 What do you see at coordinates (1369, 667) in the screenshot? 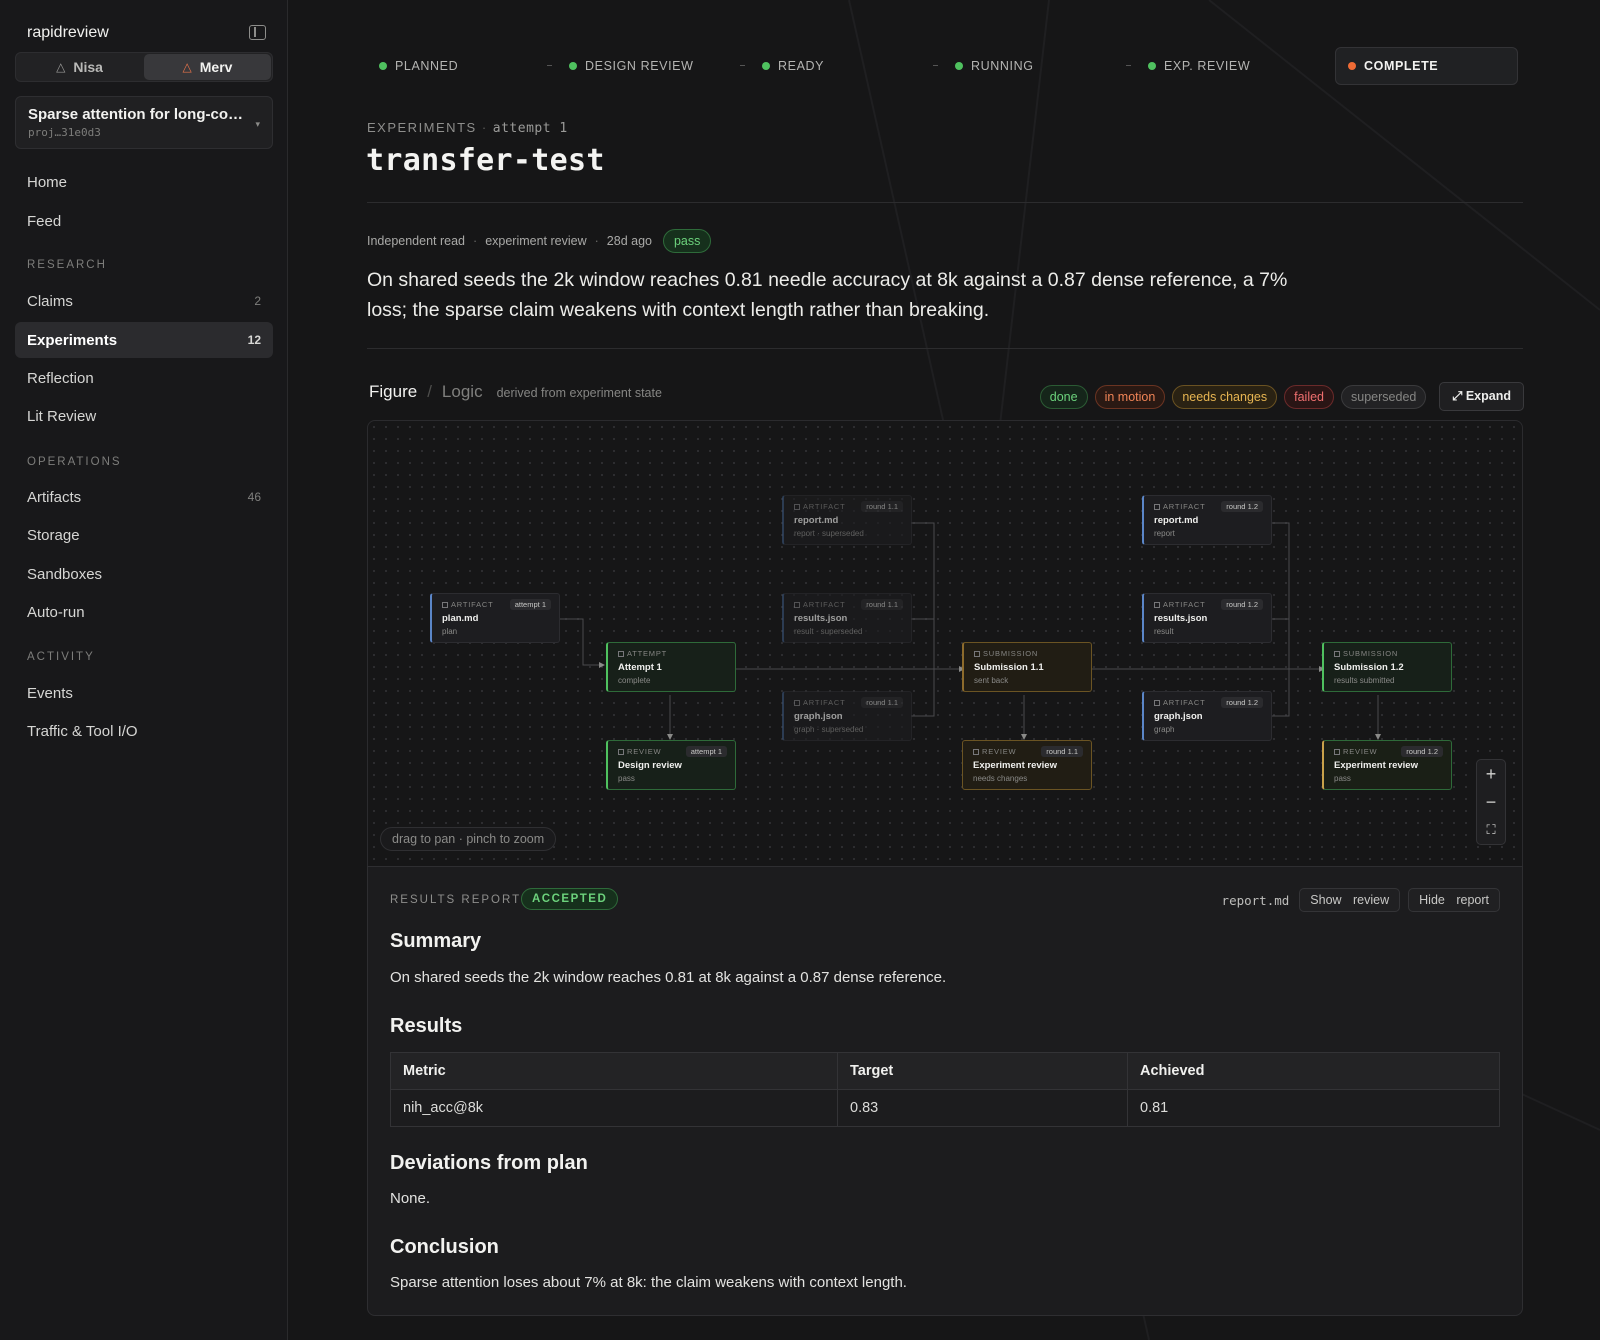
I see `node-title: Submission 1.2` at bounding box center [1369, 667].